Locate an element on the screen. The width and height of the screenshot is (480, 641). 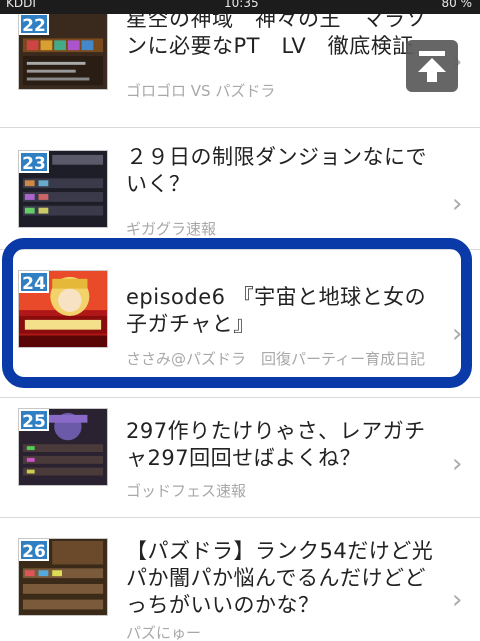
article-source: ゴロゴロ VS パズドラ is located at coordinates (201, 91).